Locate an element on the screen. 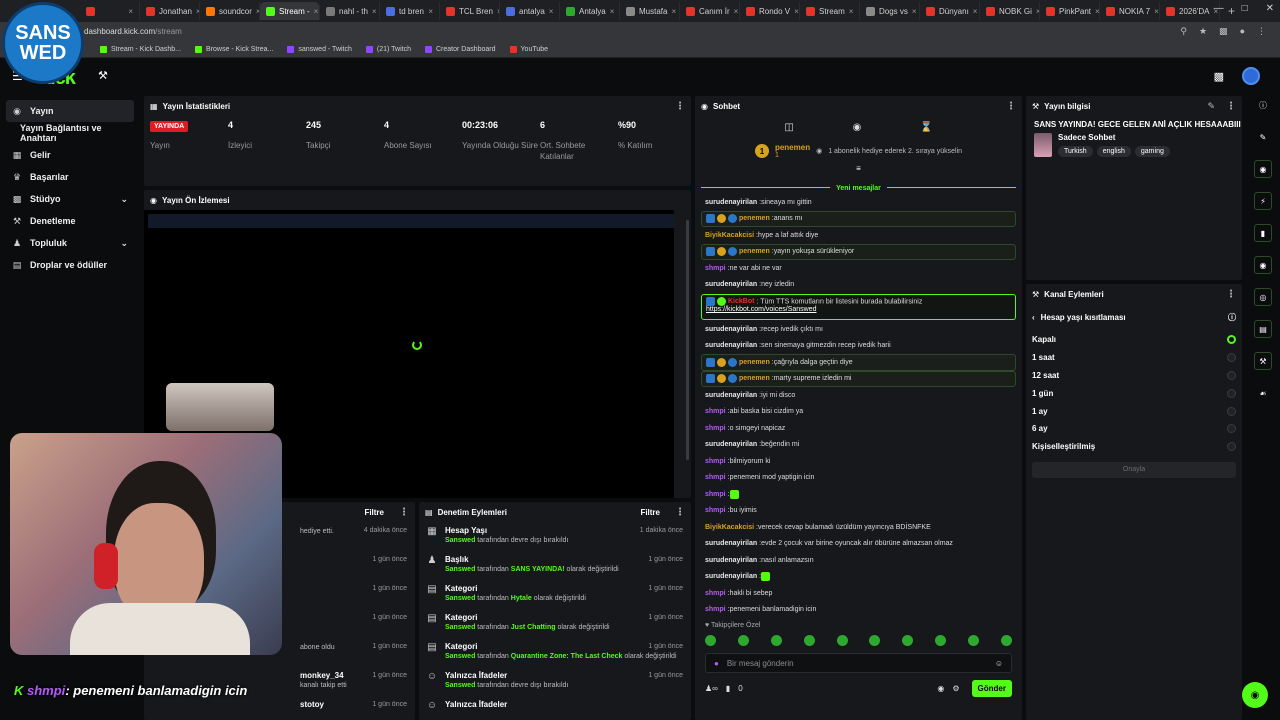 The height and width of the screenshot is (720, 1280). bookmark: YouTube is located at coordinates (528, 49).